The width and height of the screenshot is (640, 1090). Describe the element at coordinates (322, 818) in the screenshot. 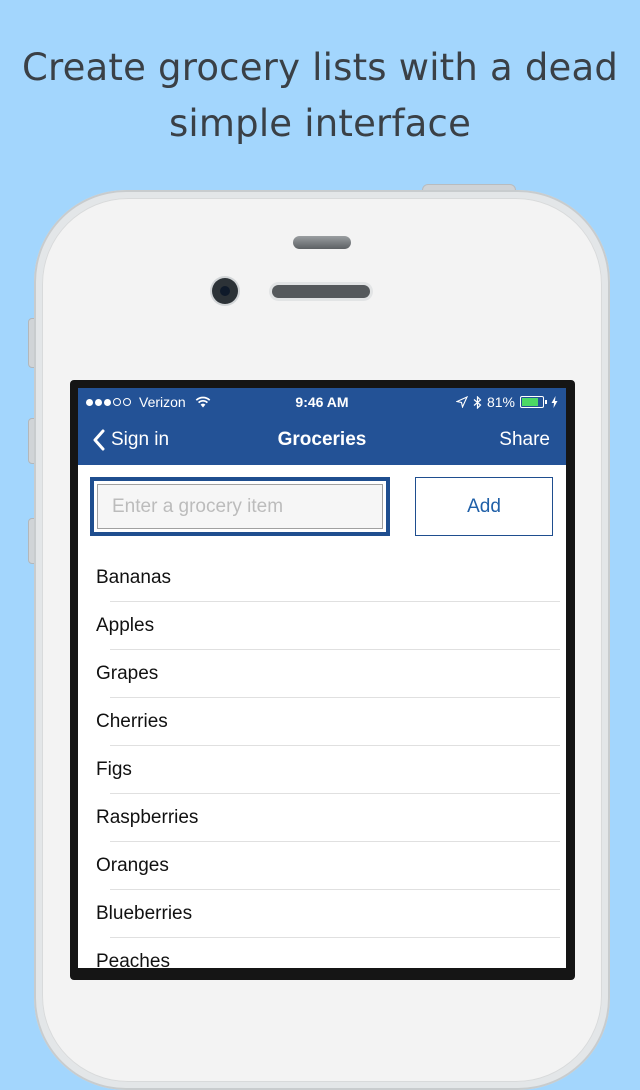

I see `grocery-list-item: Raspberries` at that location.